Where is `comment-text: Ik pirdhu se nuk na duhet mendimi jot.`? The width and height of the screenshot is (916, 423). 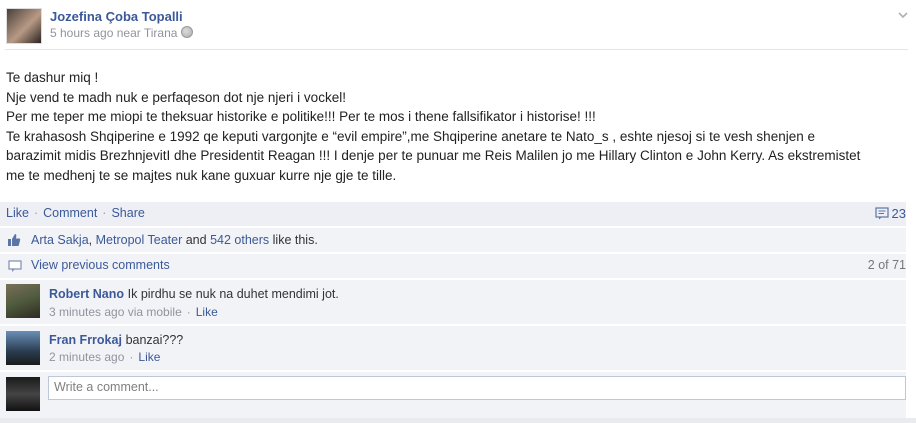 comment-text: Ik pirdhu se nuk na duhet mendimi jot. is located at coordinates (233, 294).